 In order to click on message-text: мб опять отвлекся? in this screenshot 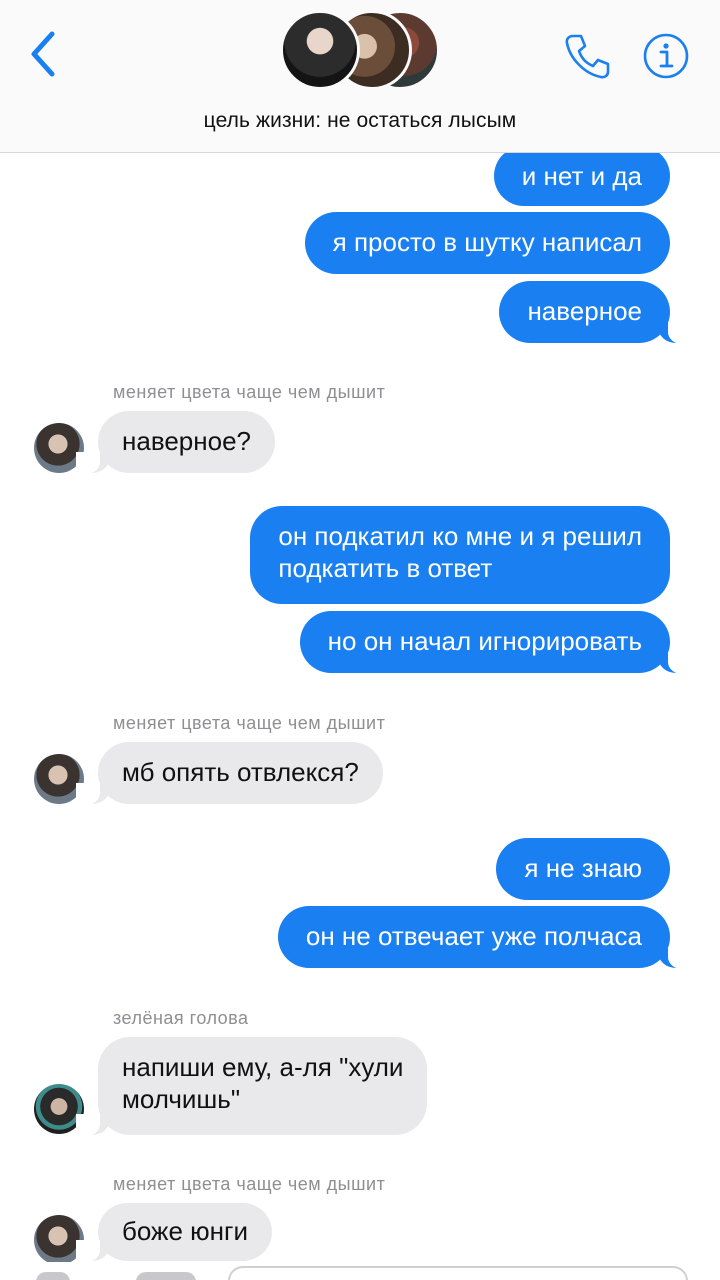, I will do `click(240, 772)`.